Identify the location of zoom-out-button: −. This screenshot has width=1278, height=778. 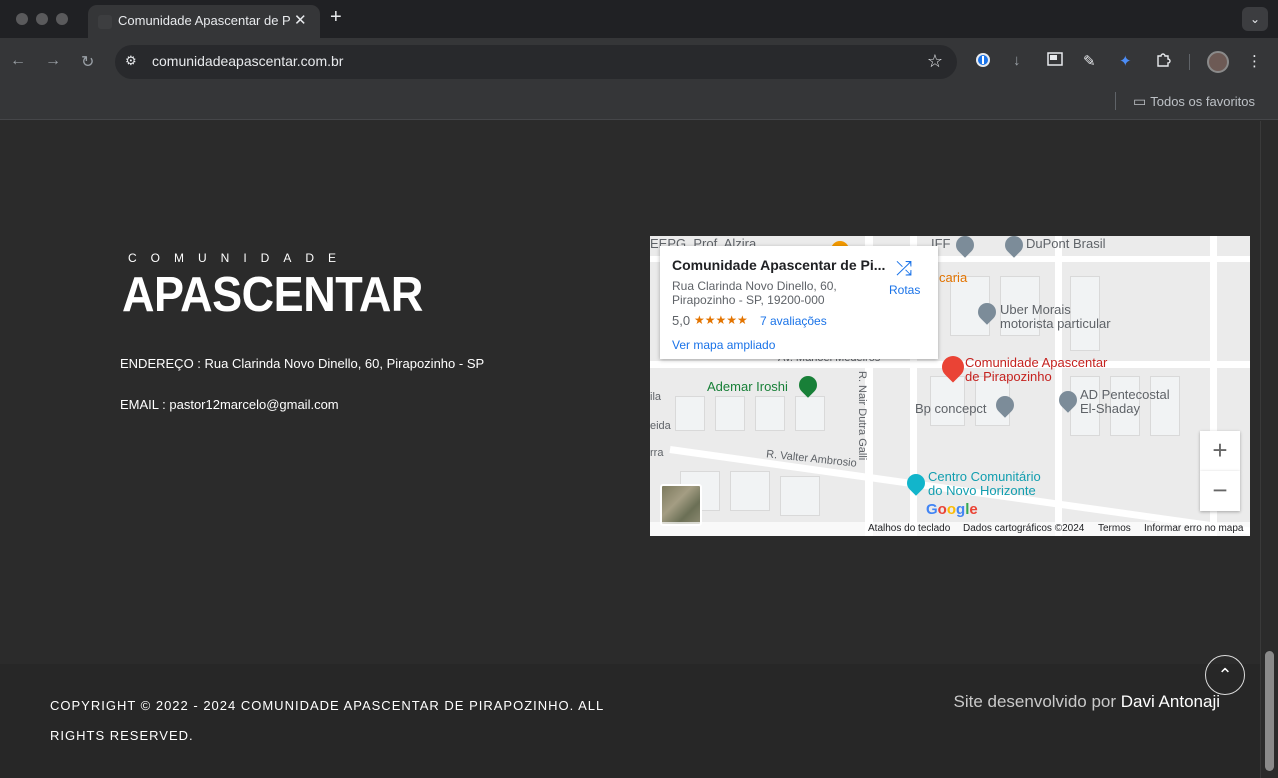
(1220, 491).